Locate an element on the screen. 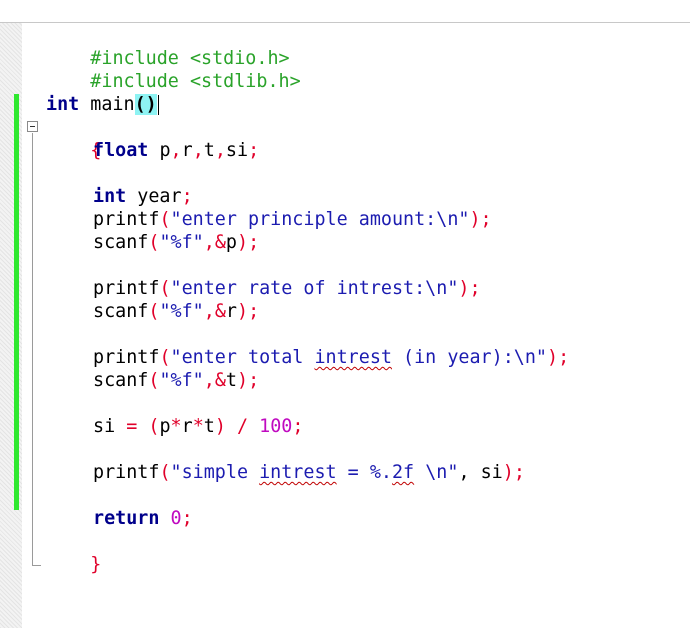 This screenshot has height=628, width=690. code-line-4: { is located at coordinates (73, 138).